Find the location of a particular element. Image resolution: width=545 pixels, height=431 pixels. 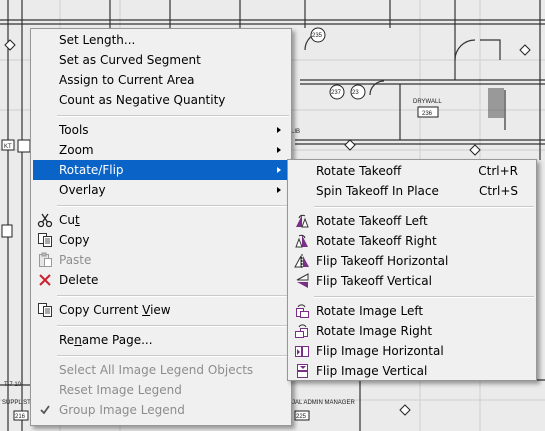

tag-237: 237 is located at coordinates (336, 93).